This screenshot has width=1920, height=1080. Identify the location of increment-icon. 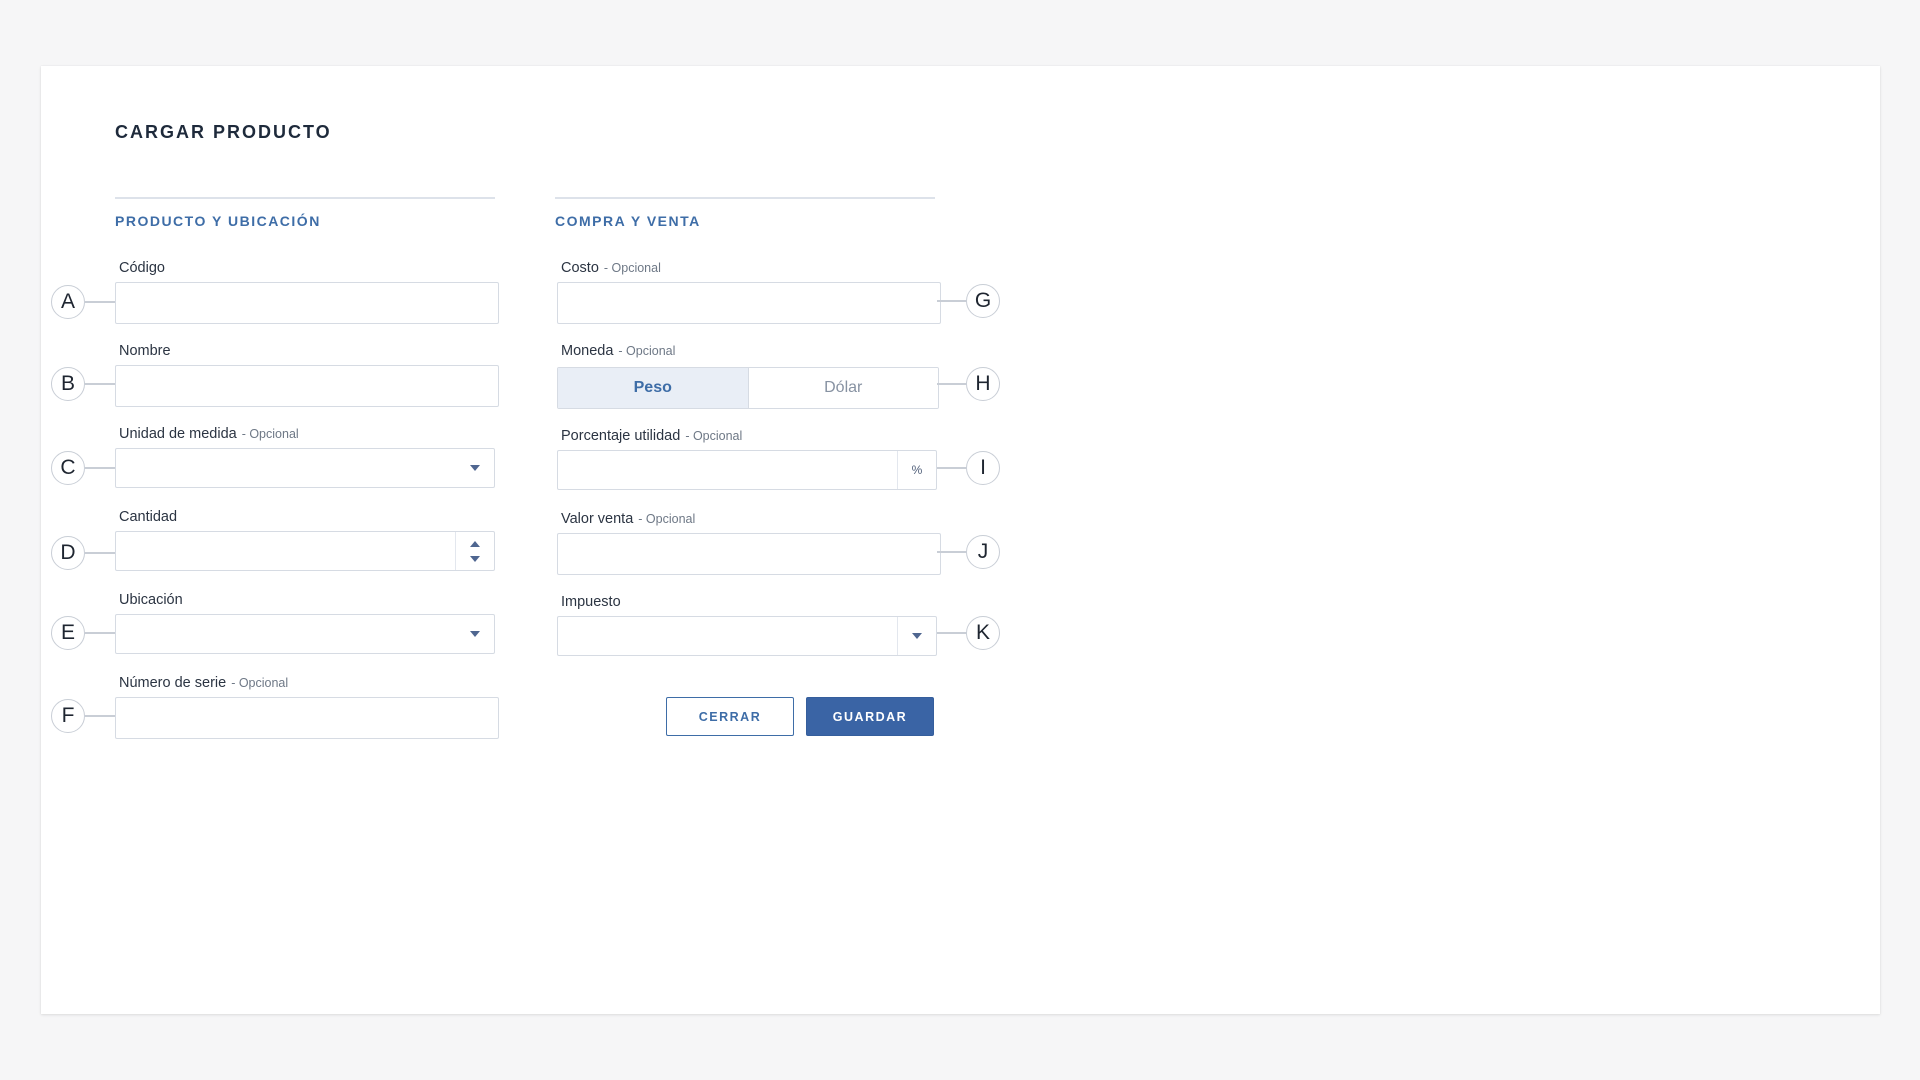
(475, 543).